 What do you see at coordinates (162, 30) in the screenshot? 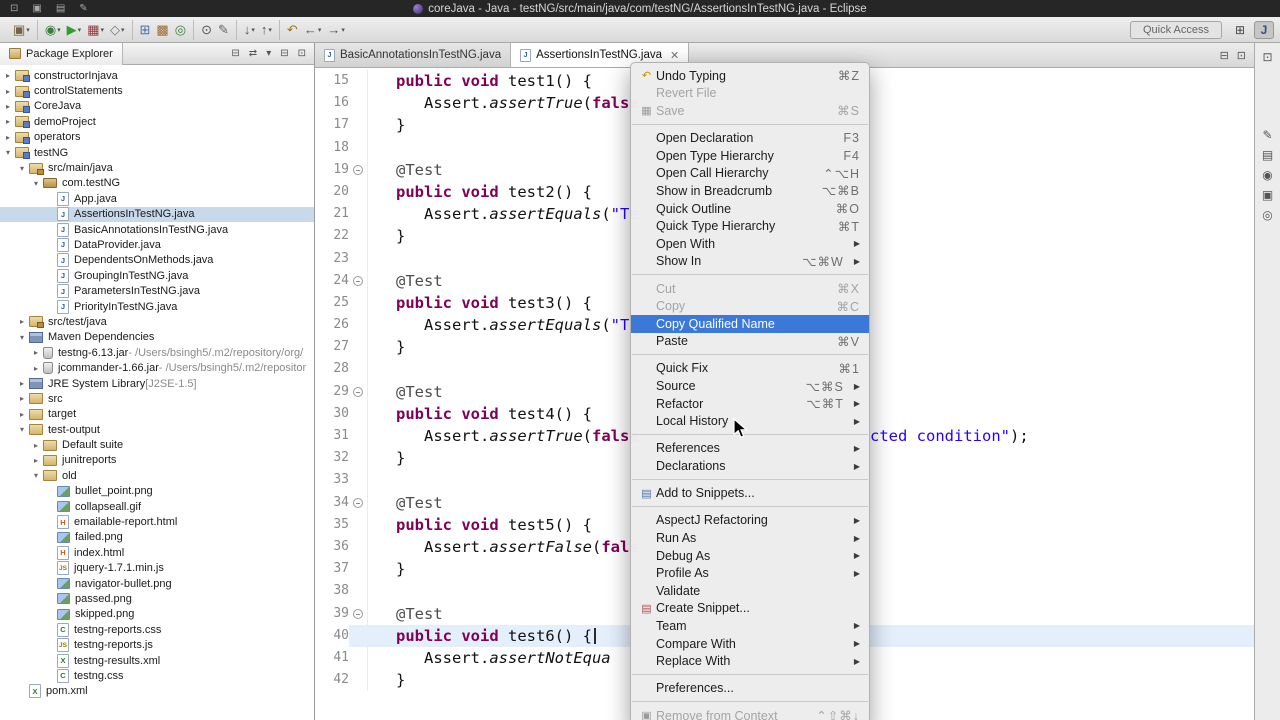
I see `new-package-icon: ▩` at bounding box center [162, 30].